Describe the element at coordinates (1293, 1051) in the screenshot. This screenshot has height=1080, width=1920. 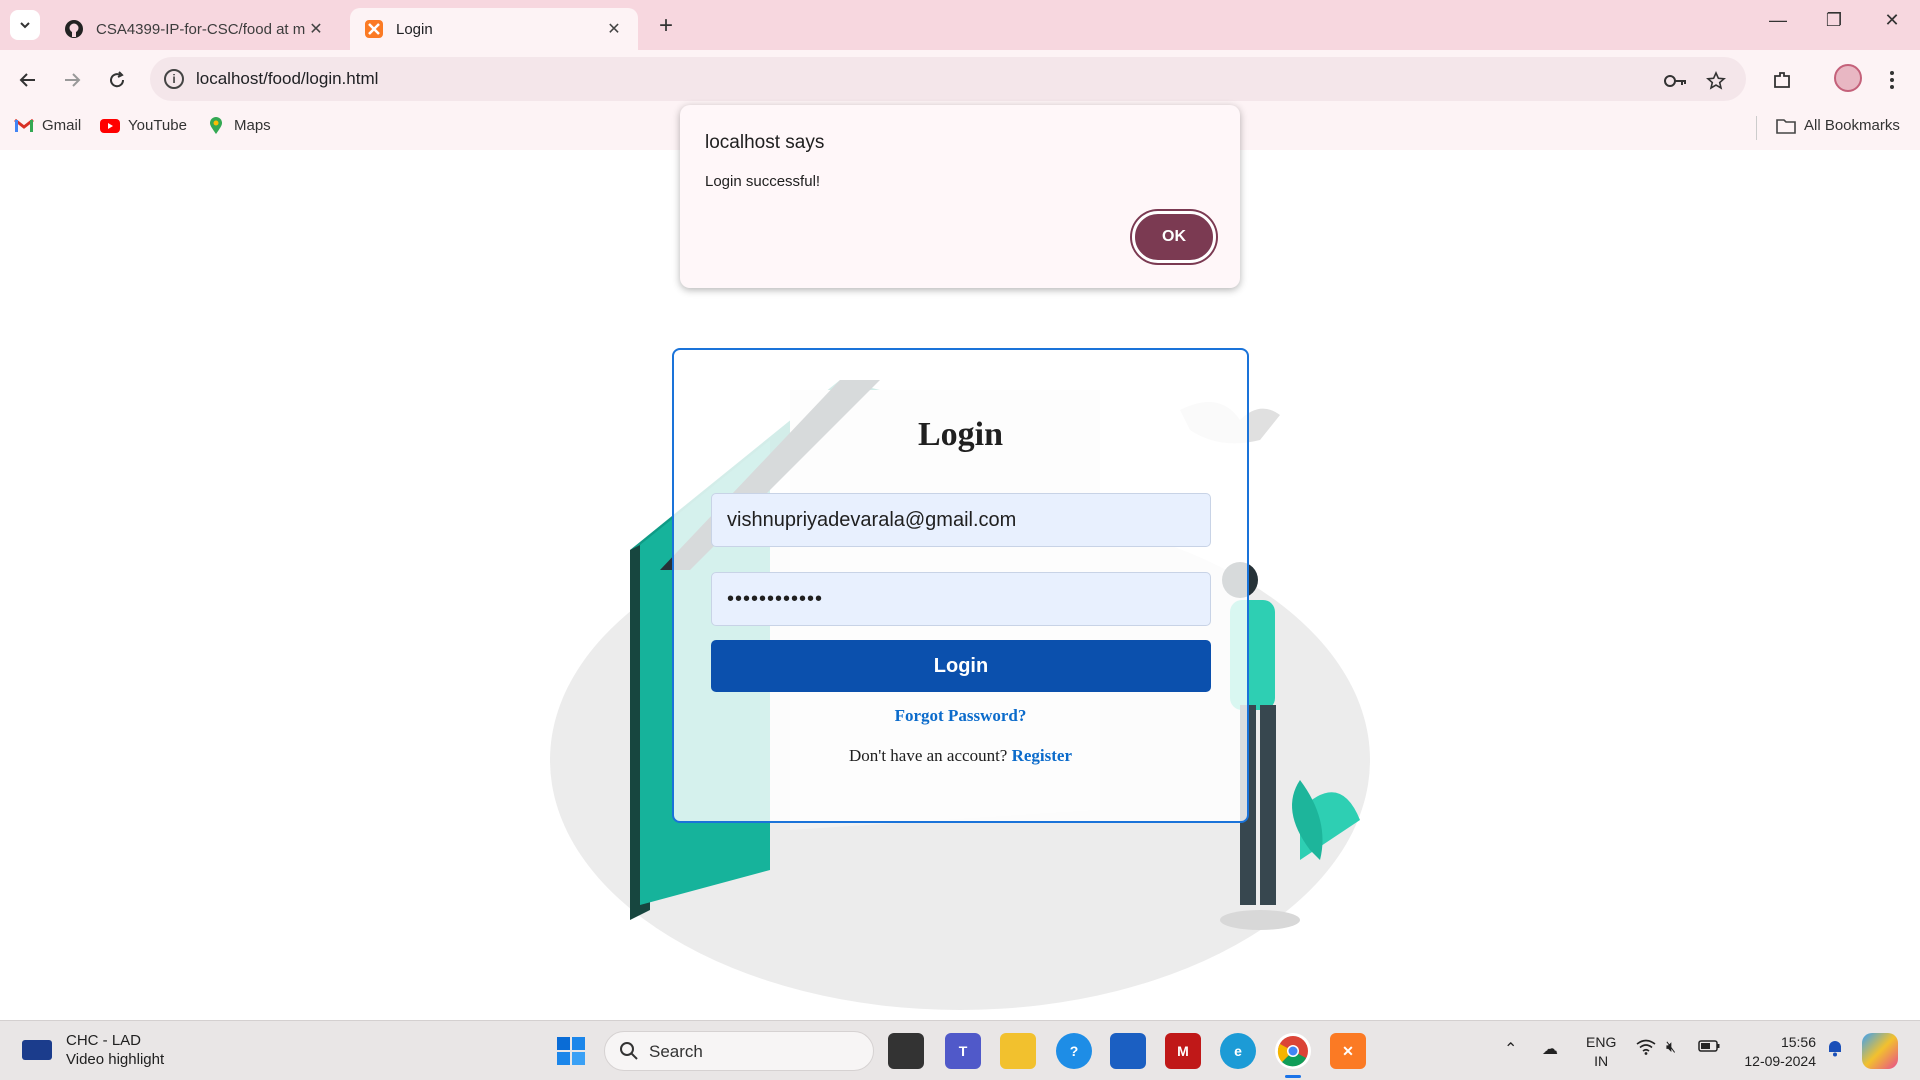
I see `chrome-icon` at that location.